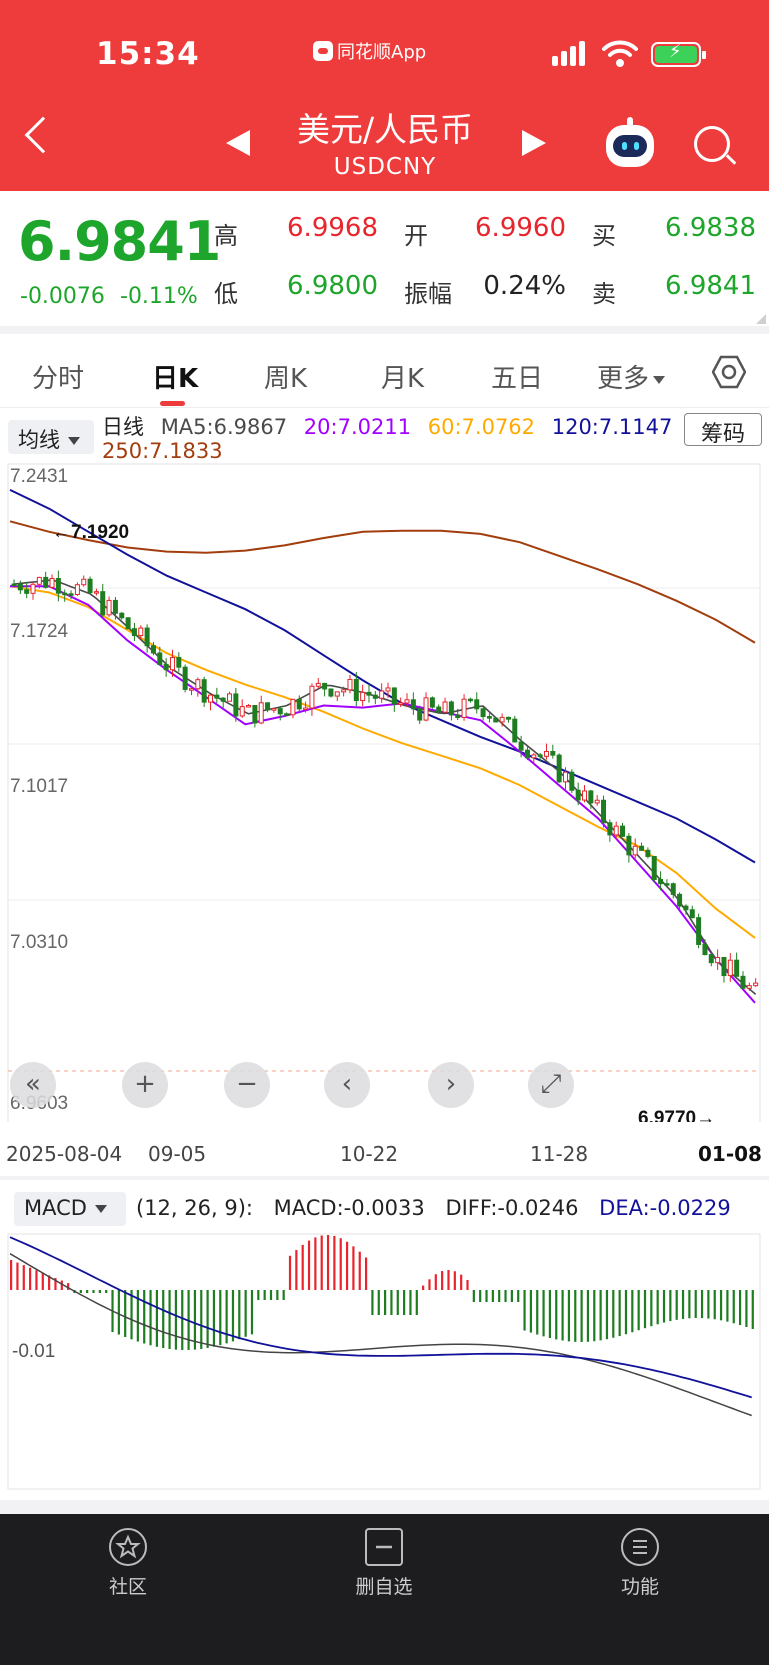  I want to click on price-axis-label: 7.1724, so click(39, 631).